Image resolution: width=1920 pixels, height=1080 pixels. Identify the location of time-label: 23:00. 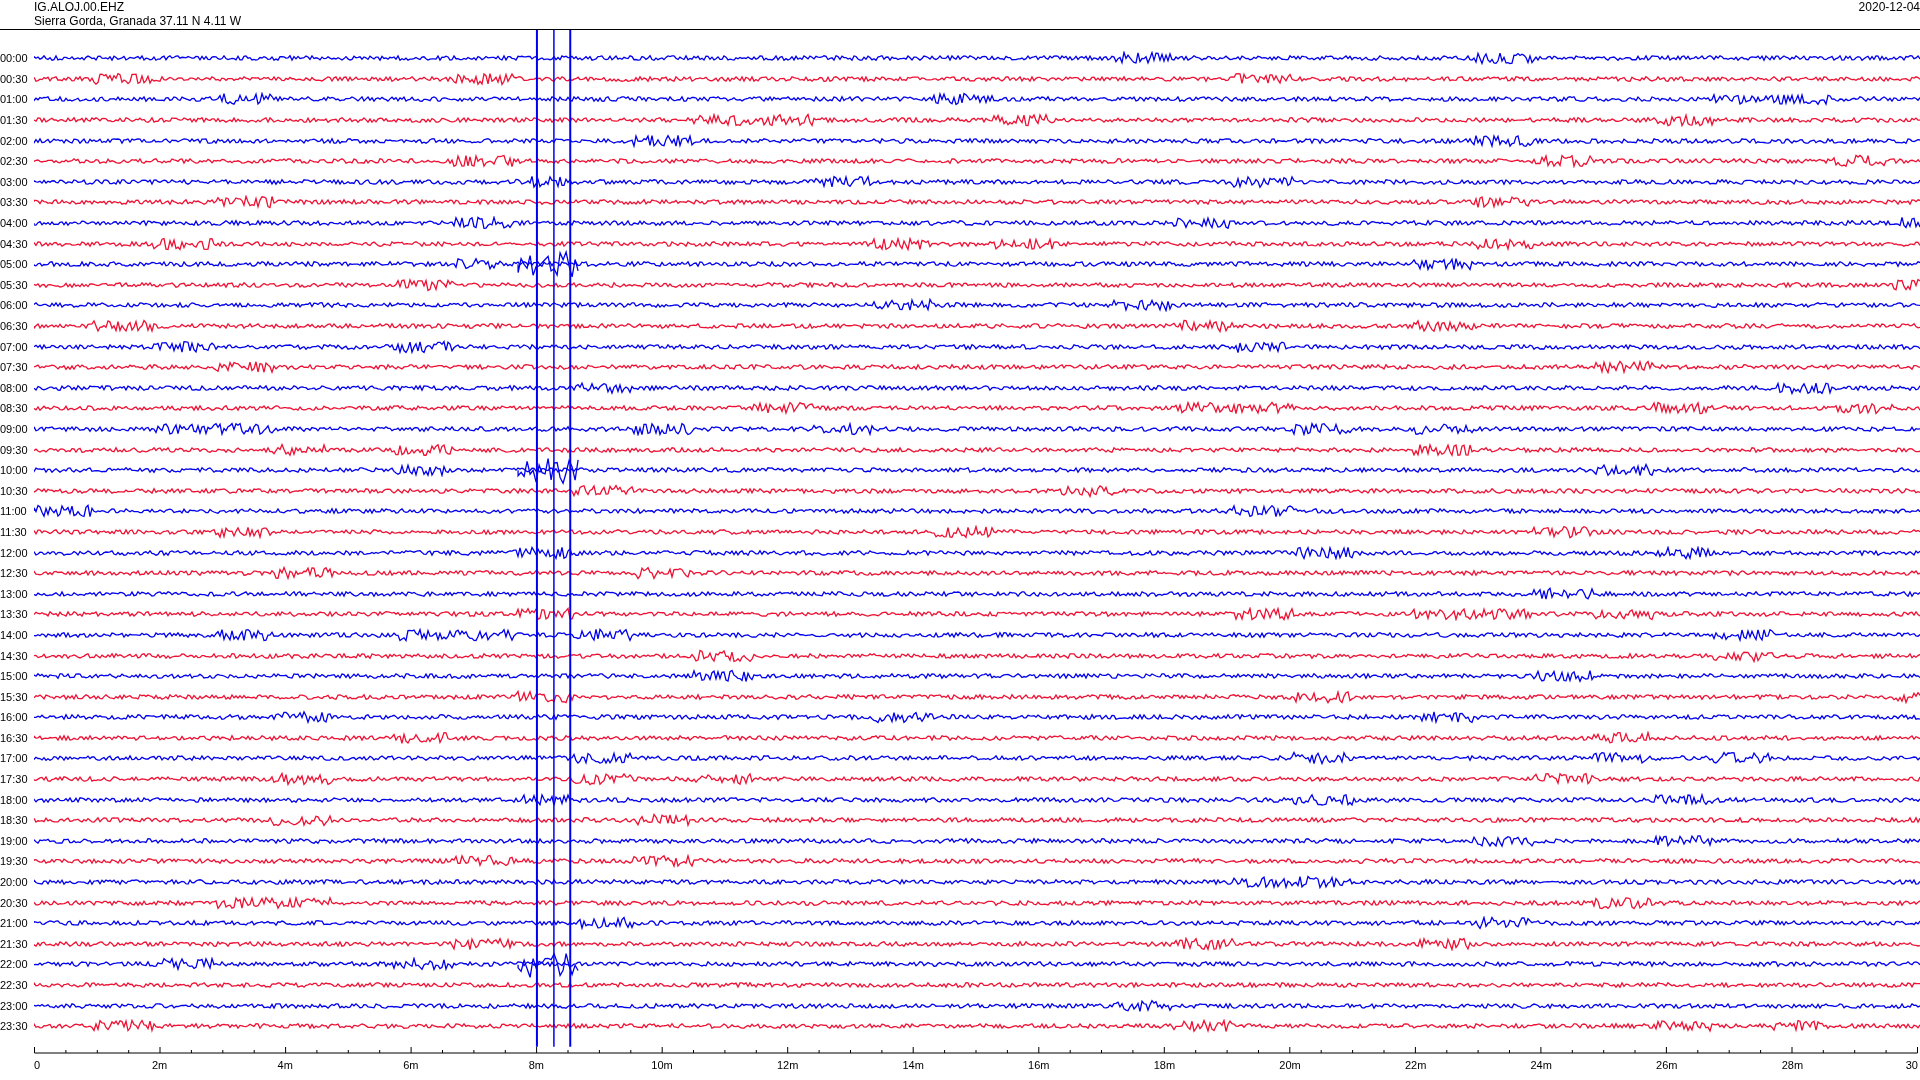
(14, 1005).